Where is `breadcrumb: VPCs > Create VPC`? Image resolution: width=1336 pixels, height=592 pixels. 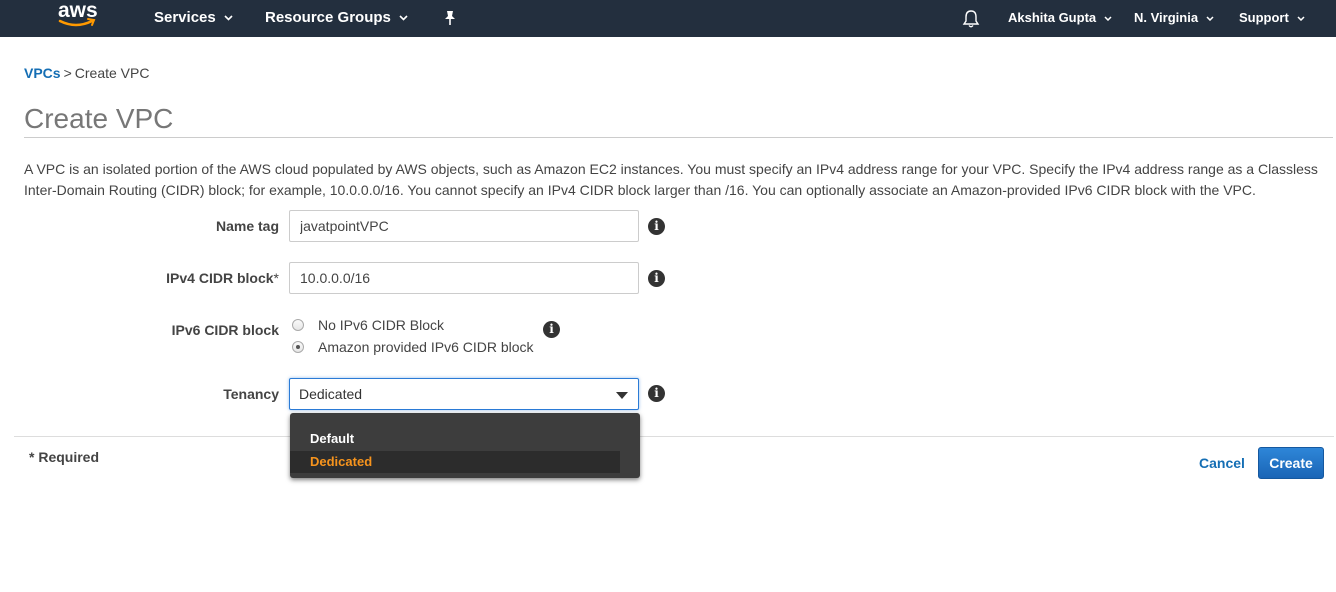 breadcrumb: VPCs > Create VPC is located at coordinates (86, 73).